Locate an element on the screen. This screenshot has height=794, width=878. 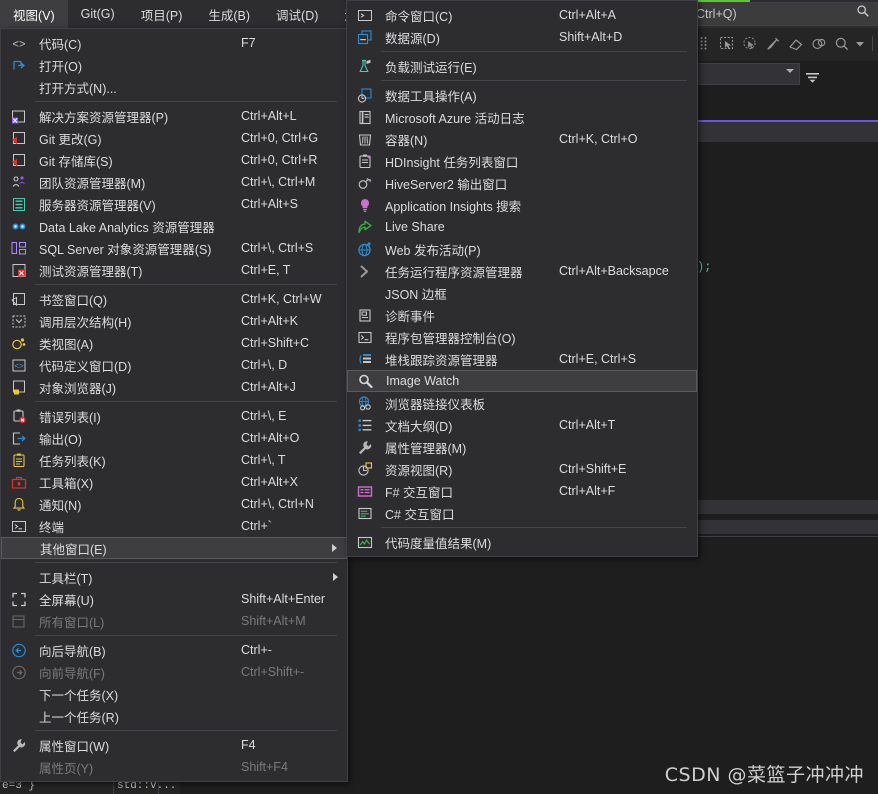
menu-item: 工具箱(X) Ctrl+Alt+X is located at coordinates (174, 482).